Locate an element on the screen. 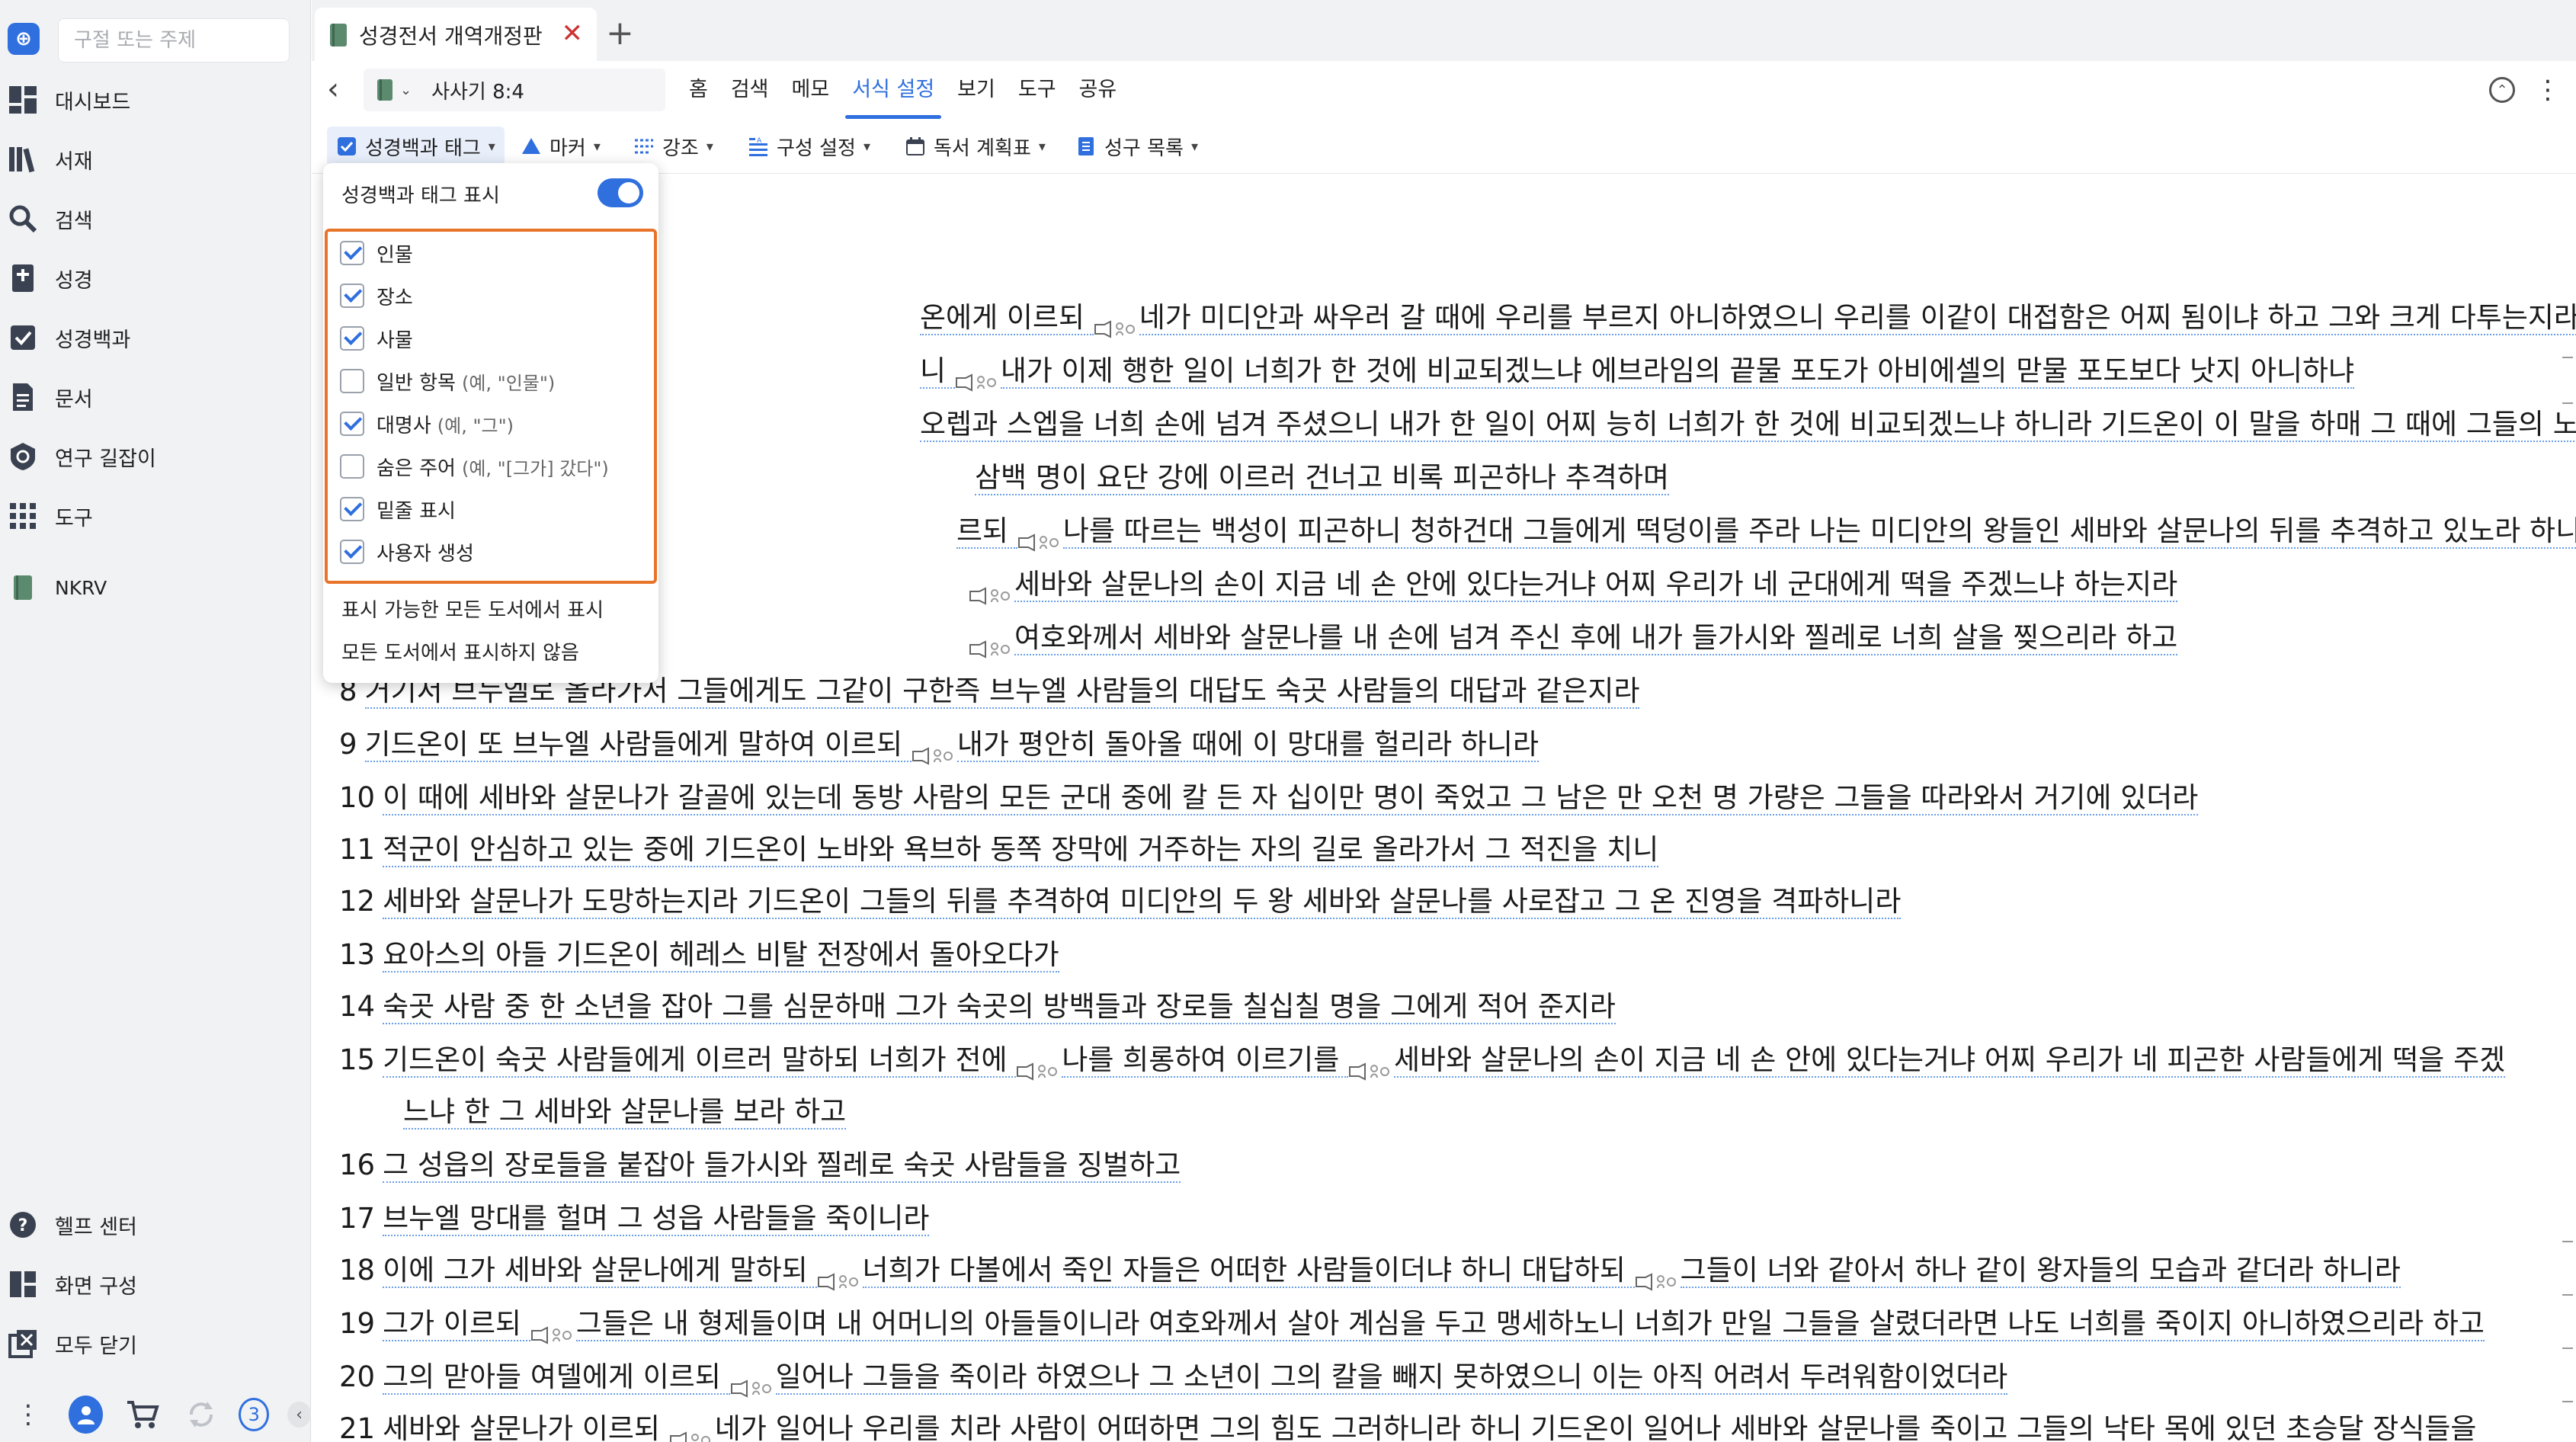 The width and height of the screenshot is (2576, 1442). sidebar-item-close-all: 모두 닫기 is located at coordinates (155, 1343).